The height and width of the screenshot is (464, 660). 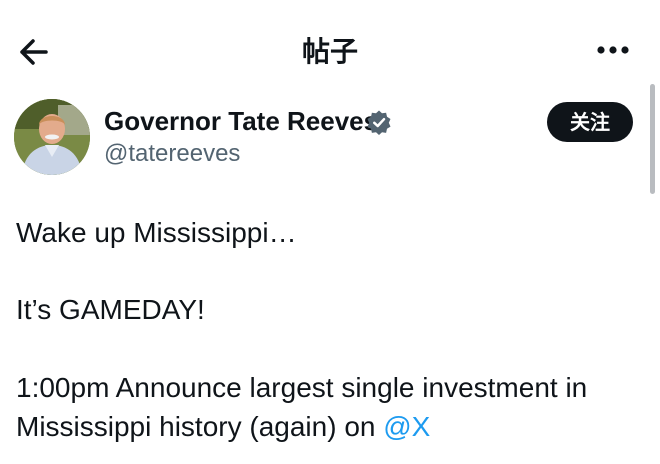 I want to click on more-horizontal-icon, so click(x=613, y=50).